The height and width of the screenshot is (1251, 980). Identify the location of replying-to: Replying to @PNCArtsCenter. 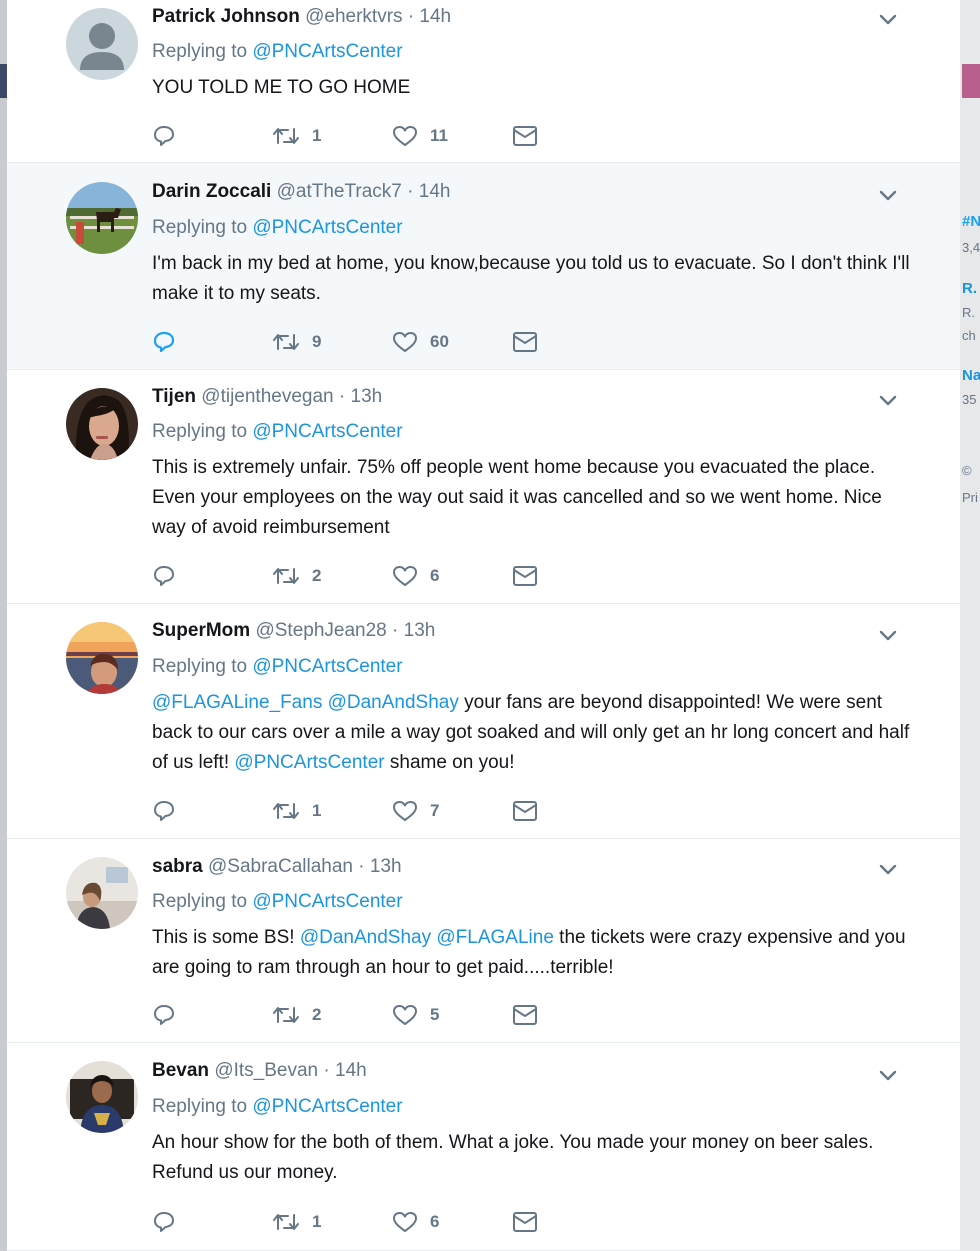
(277, 228).